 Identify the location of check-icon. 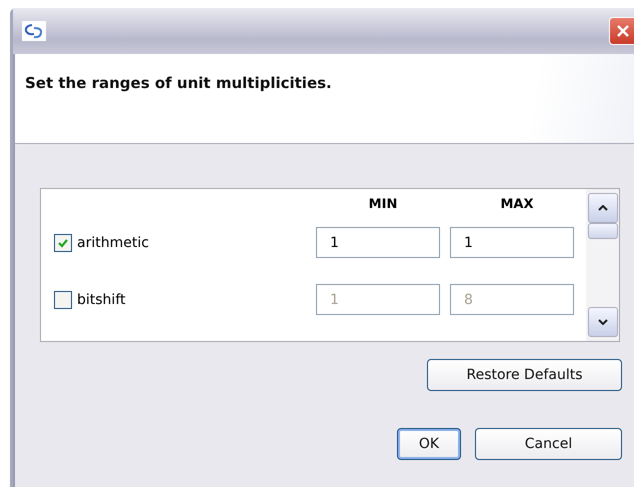
(63, 242).